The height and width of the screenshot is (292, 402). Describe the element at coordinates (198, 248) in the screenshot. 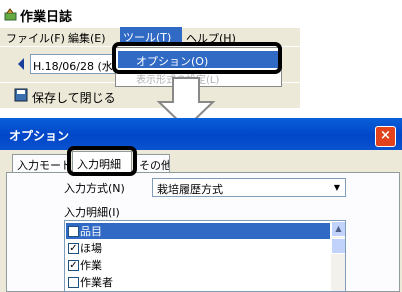

I see `list-item: ✓ ほ場` at that location.